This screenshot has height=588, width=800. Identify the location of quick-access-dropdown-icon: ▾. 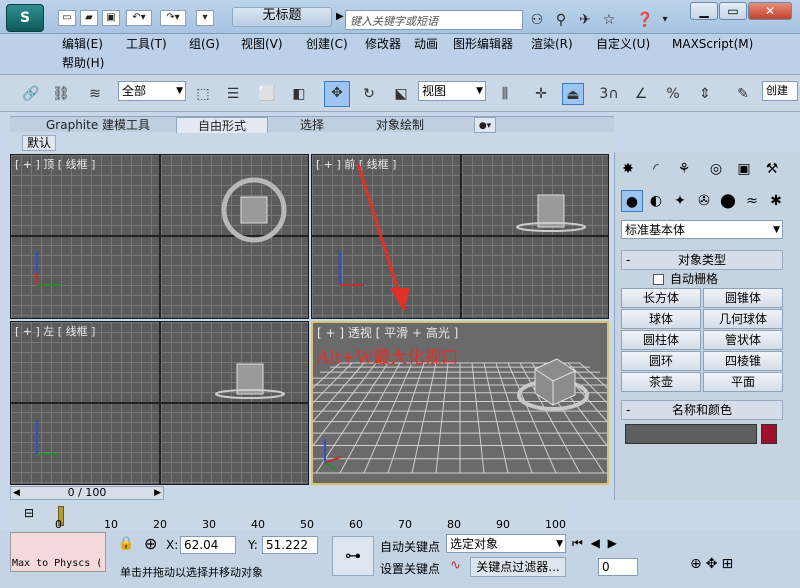
(205, 18).